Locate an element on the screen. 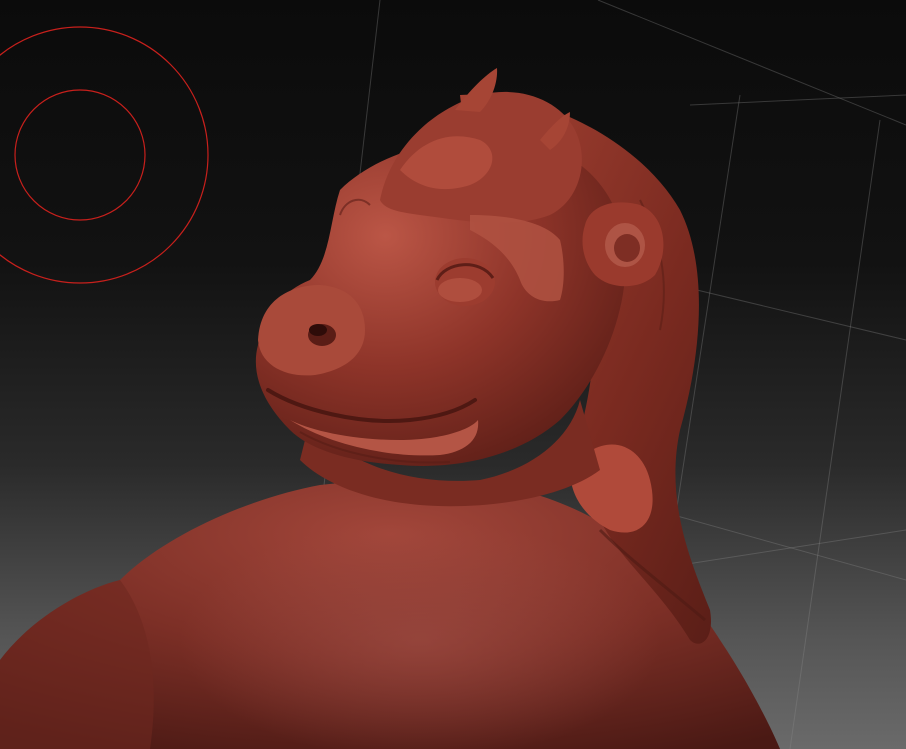  brush-inner-radius-icon is located at coordinates (80, 155).